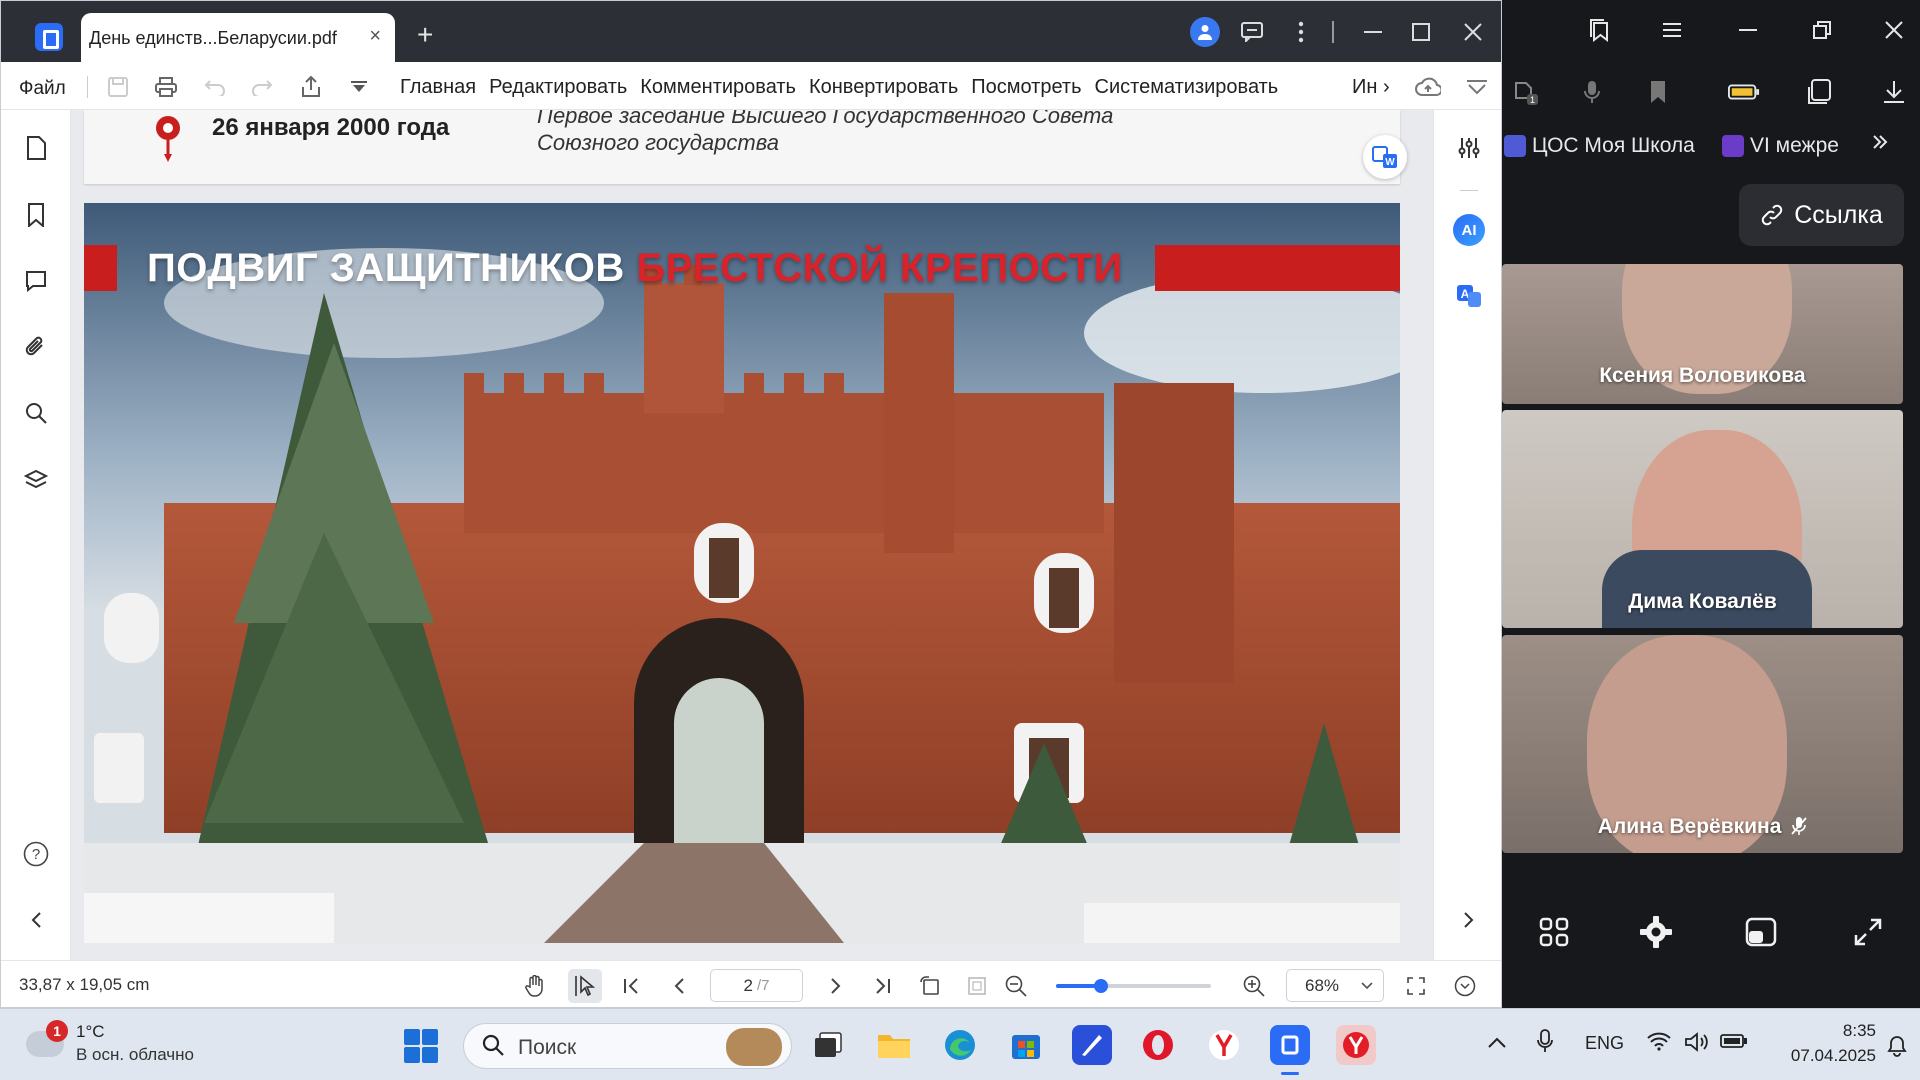  I want to click on settings-gear-icon, so click(1656, 932).